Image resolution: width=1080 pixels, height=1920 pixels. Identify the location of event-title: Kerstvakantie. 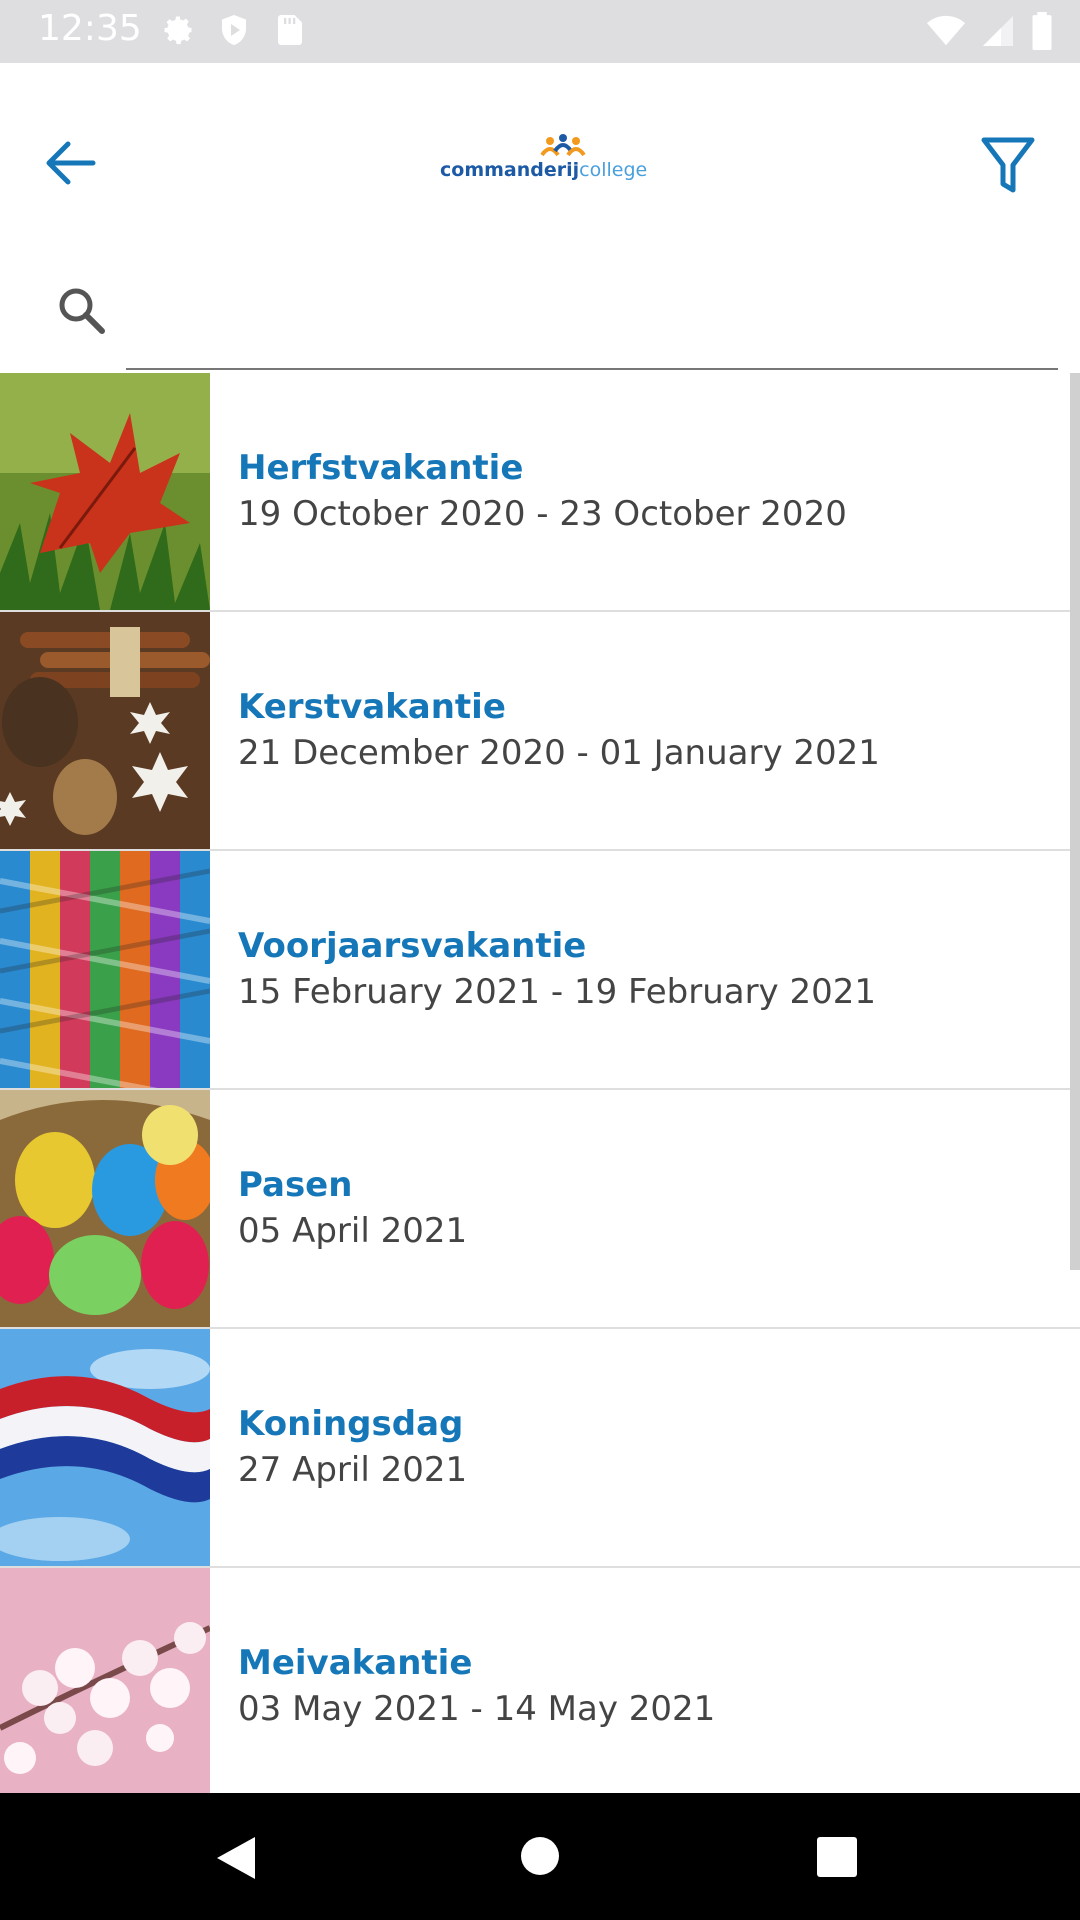
(372, 707).